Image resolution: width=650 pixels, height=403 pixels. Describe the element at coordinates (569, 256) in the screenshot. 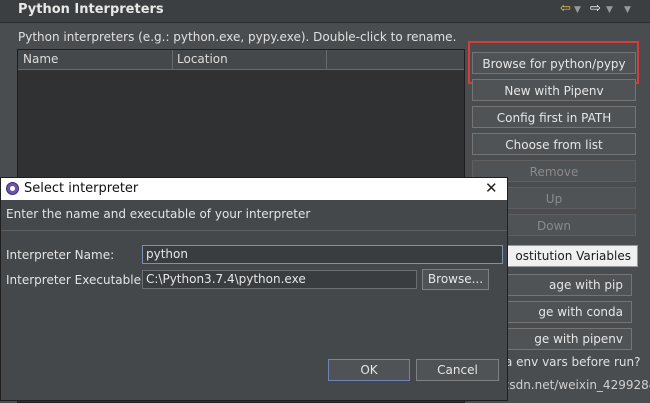

I see `tab-substitution-variables: ostitution Variables` at that location.